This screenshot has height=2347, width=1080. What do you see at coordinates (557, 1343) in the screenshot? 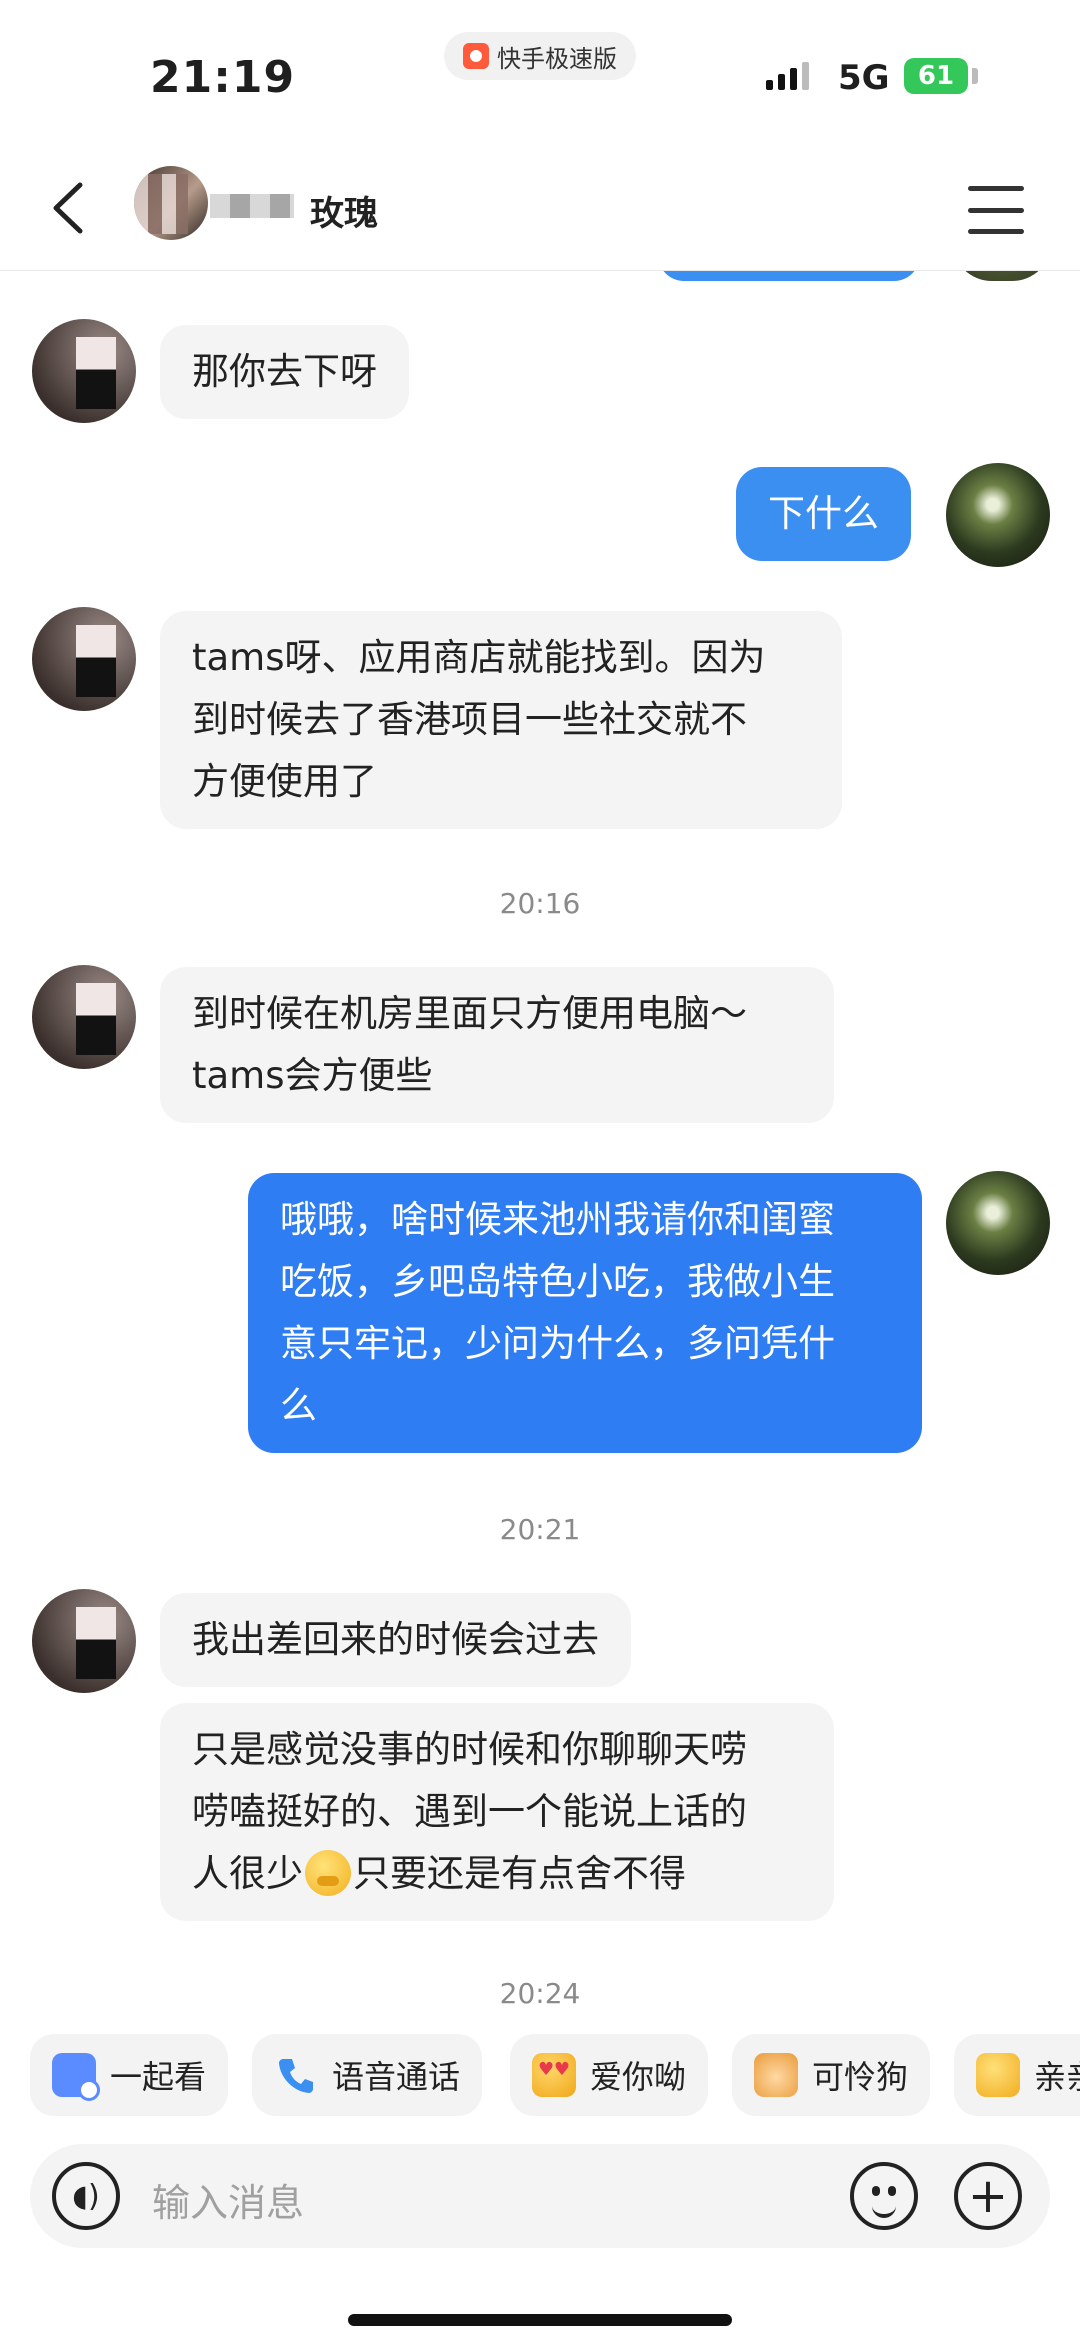
I see `message-line: 意只牢记，少问为什么，多问凭什` at bounding box center [557, 1343].